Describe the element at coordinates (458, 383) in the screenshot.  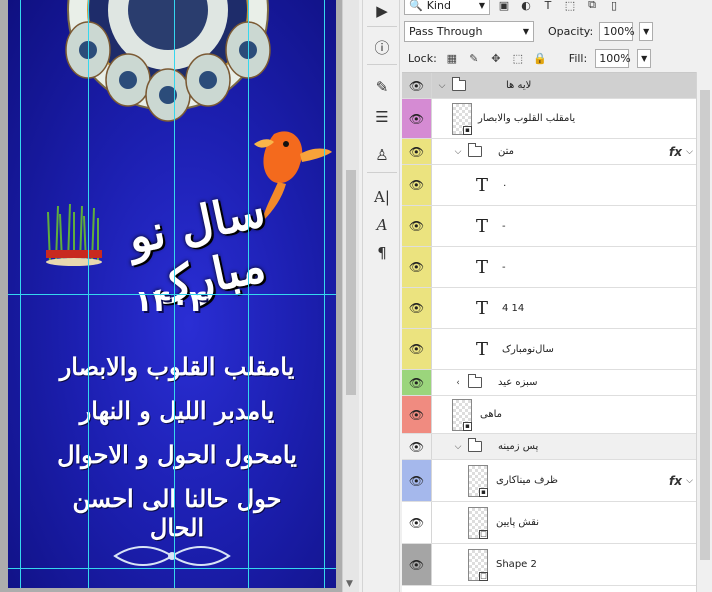
I see `chevron-right-icon: ‹` at that location.